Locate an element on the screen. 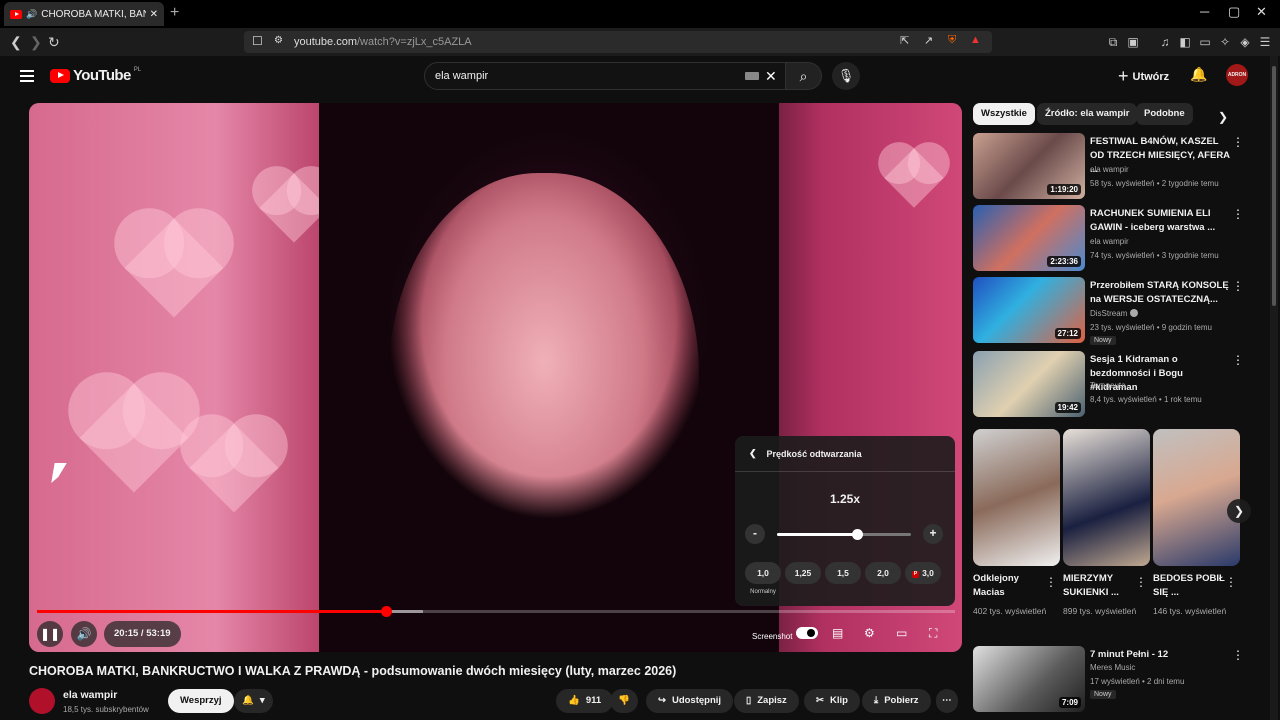 The width and height of the screenshot is (1280, 720). music-icon: ♫ is located at coordinates (1165, 42).